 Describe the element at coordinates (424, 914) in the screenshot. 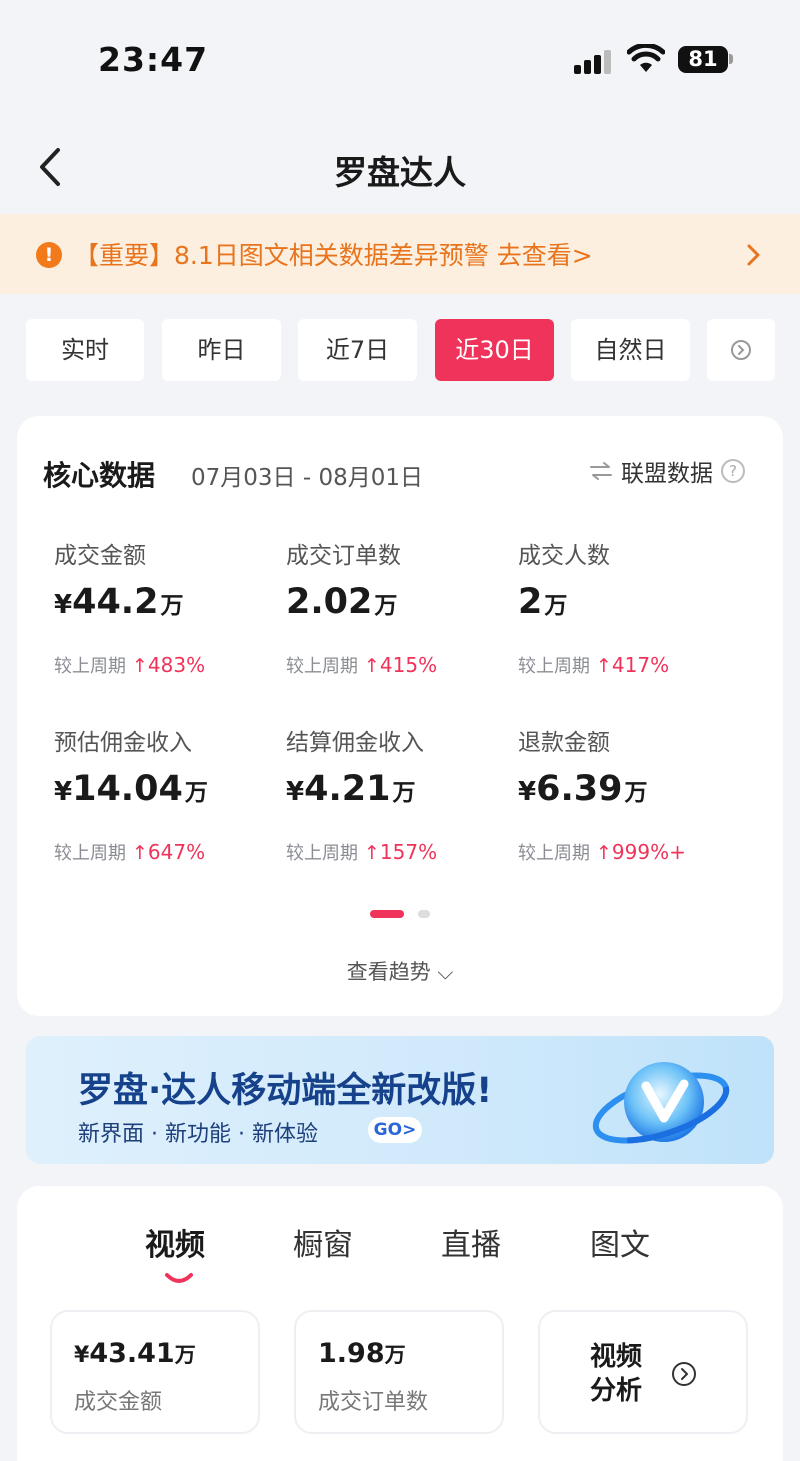

I see `page-dot` at that location.